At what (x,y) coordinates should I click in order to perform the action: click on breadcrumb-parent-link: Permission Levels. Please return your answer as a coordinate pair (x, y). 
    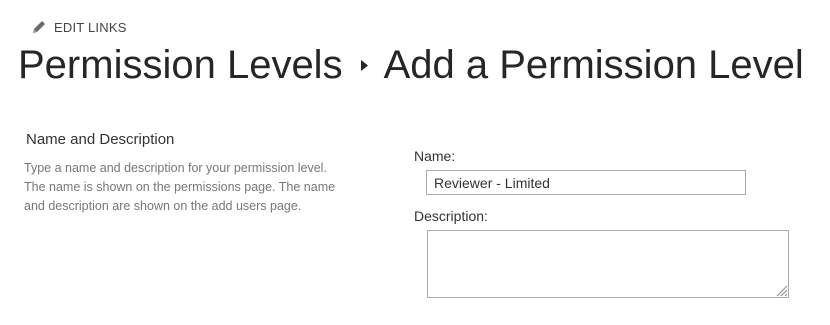
    Looking at the image, I should click on (180, 65).